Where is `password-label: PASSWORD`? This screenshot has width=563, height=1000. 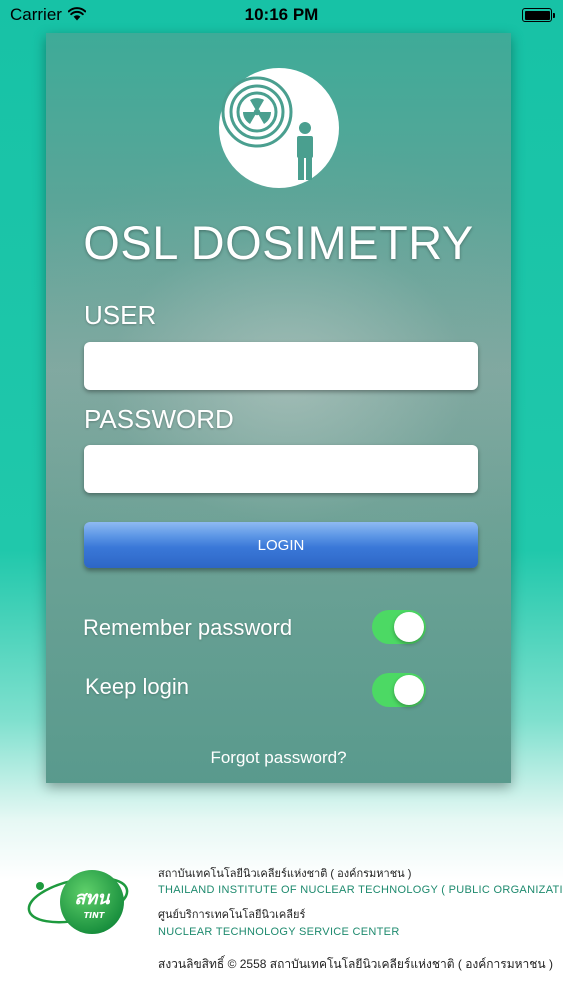 password-label: PASSWORD is located at coordinates (159, 419).